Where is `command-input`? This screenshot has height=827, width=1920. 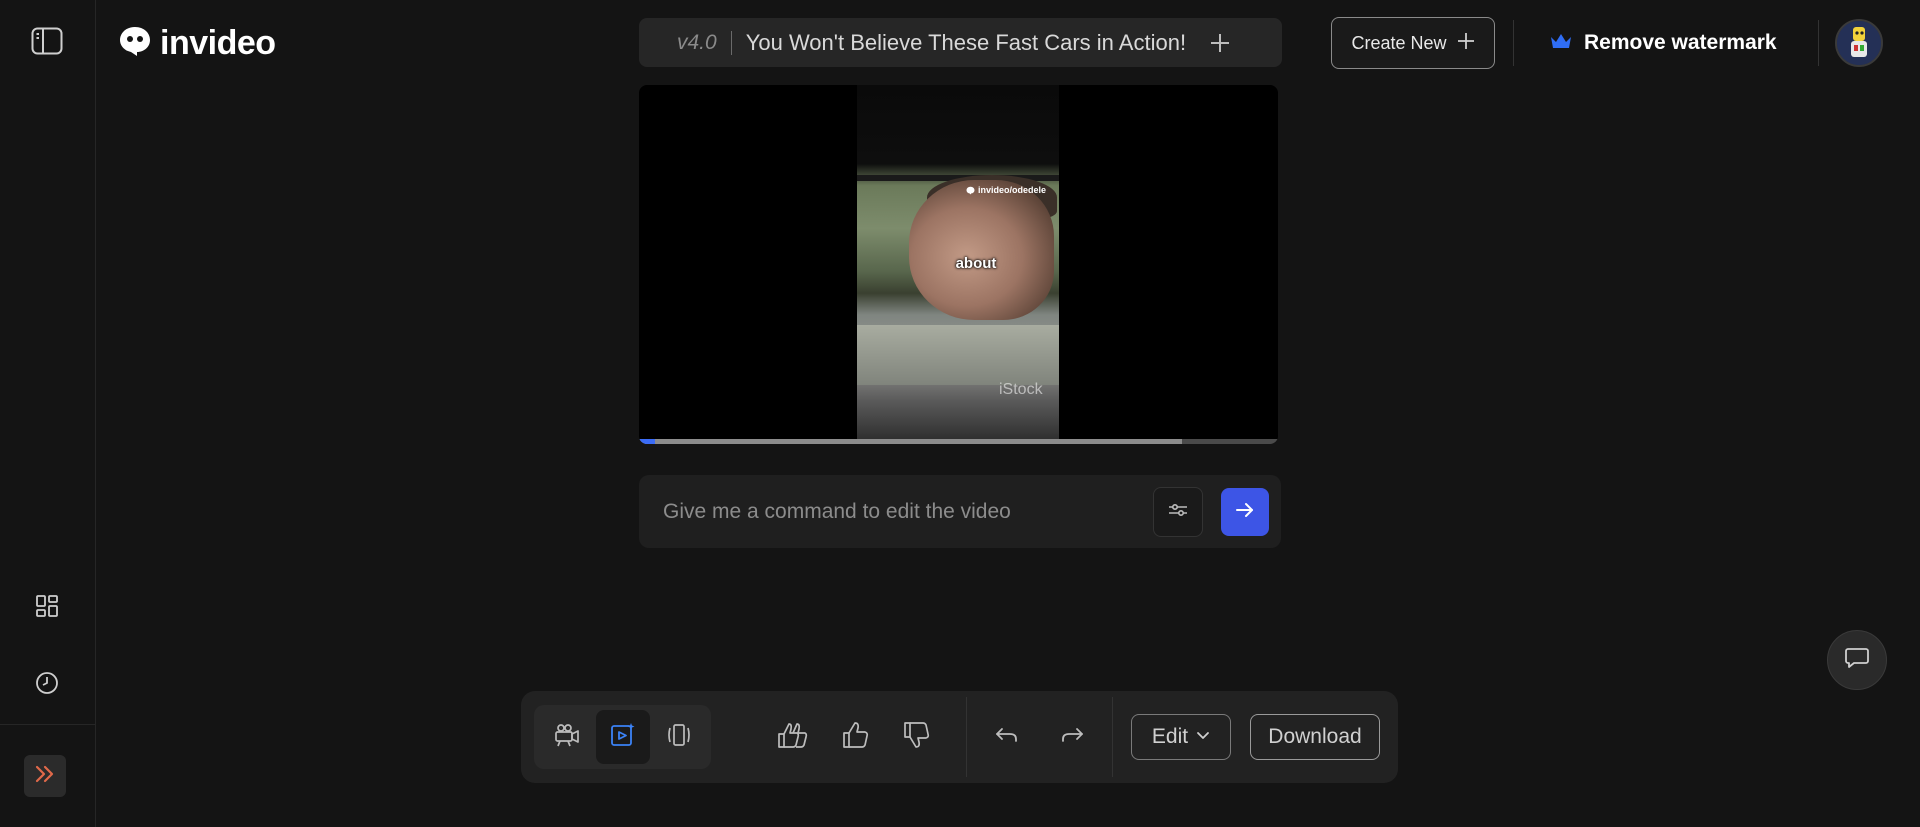
command-input is located at coordinates (893, 512).